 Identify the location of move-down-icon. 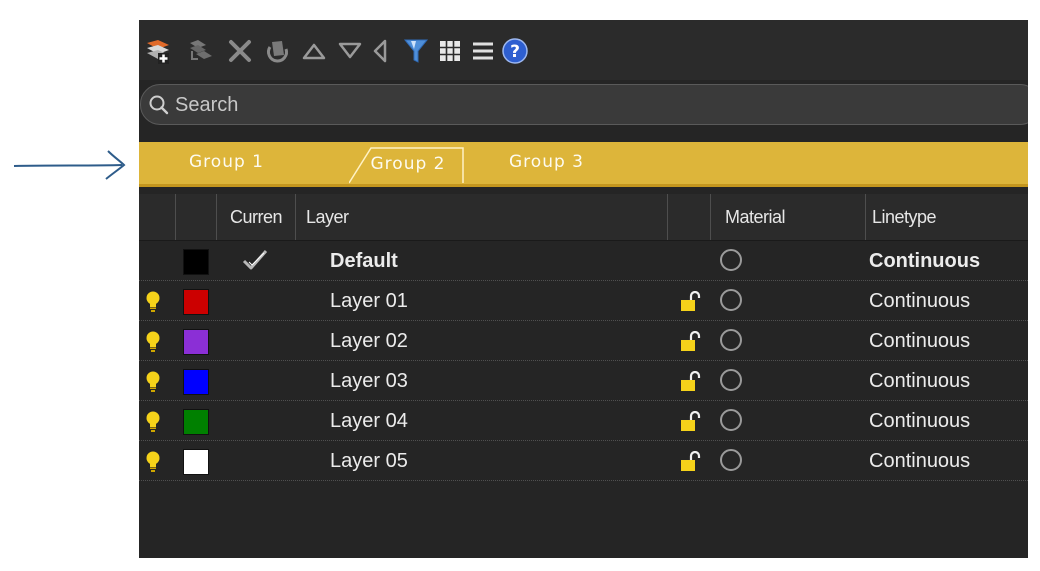
(350, 51).